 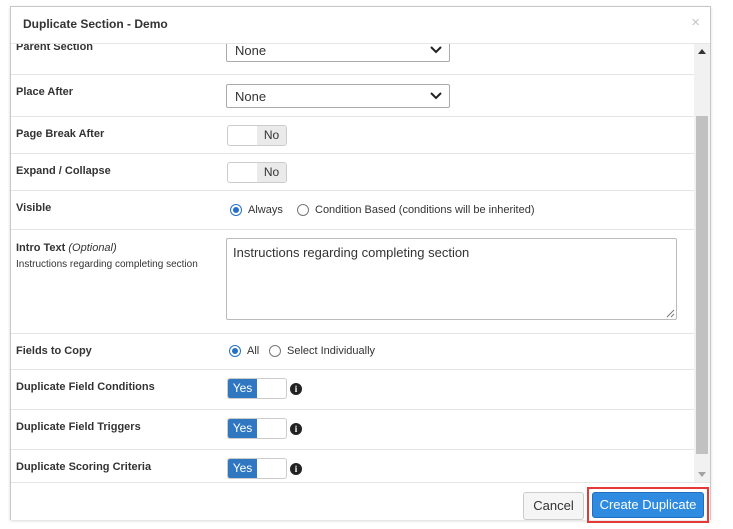 What do you see at coordinates (702, 474) in the screenshot?
I see `scroll-down-arrow-icon` at bounding box center [702, 474].